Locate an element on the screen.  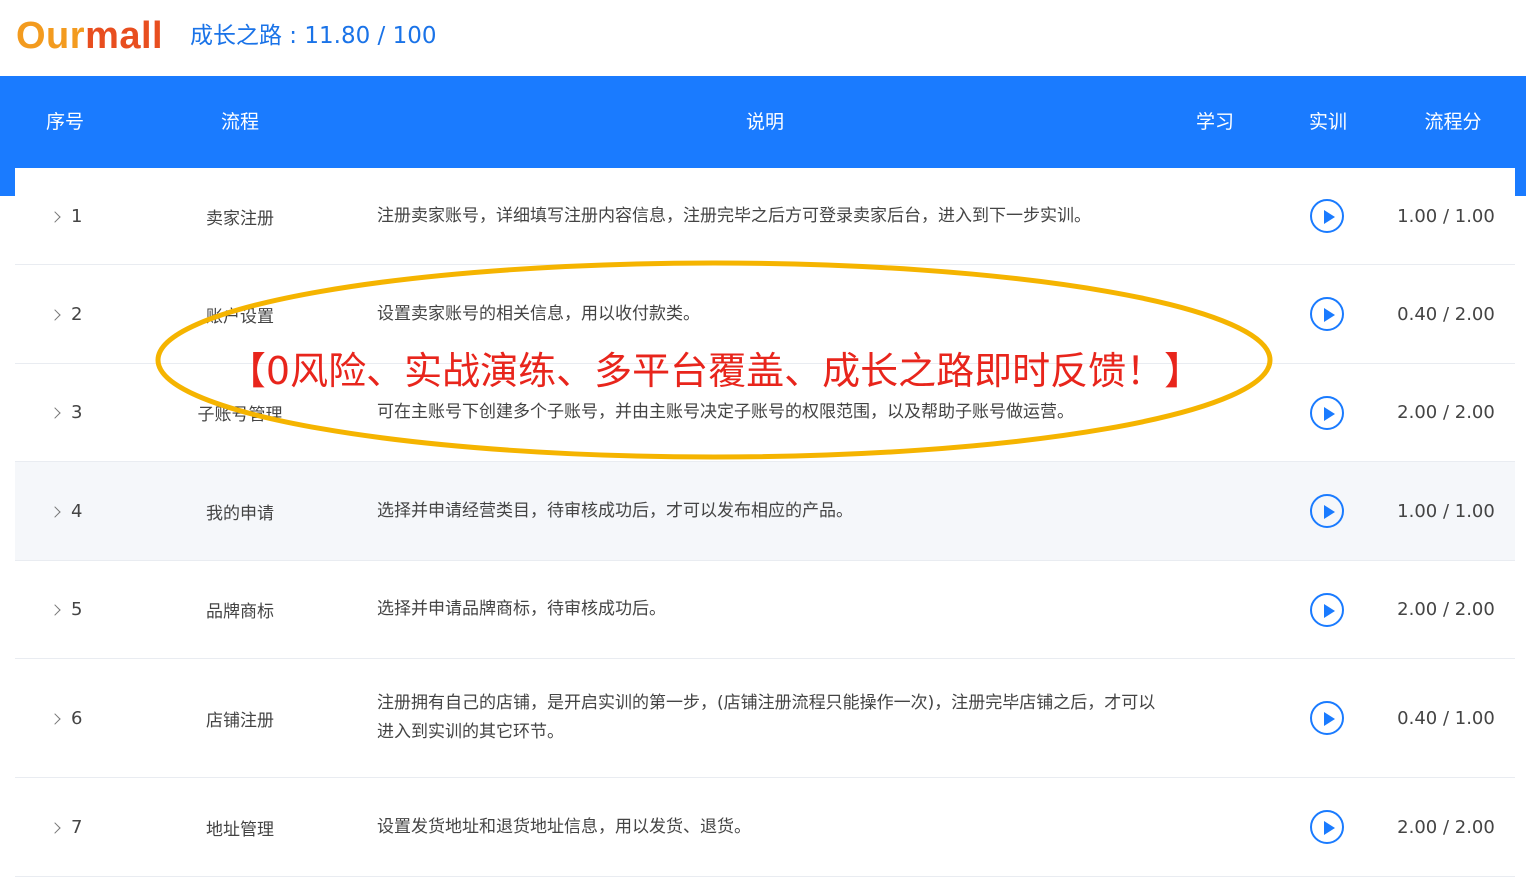
row-description: 选择并申请经营类目，待审核成功后，才可以发布相应的产品。 is located at coordinates (615, 510).